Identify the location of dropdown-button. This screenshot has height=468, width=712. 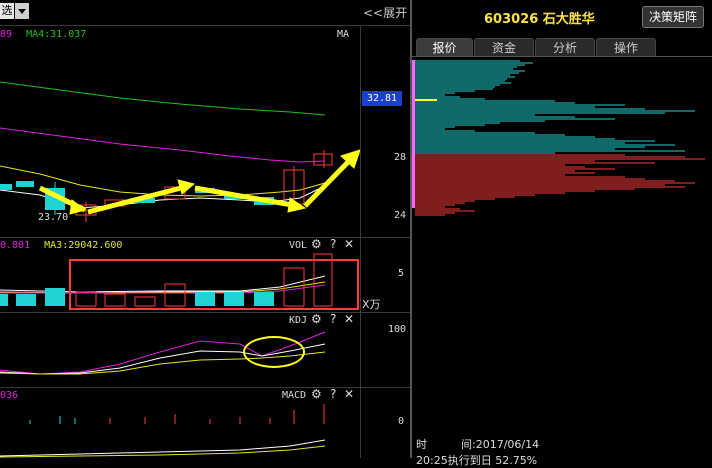
(22, 11).